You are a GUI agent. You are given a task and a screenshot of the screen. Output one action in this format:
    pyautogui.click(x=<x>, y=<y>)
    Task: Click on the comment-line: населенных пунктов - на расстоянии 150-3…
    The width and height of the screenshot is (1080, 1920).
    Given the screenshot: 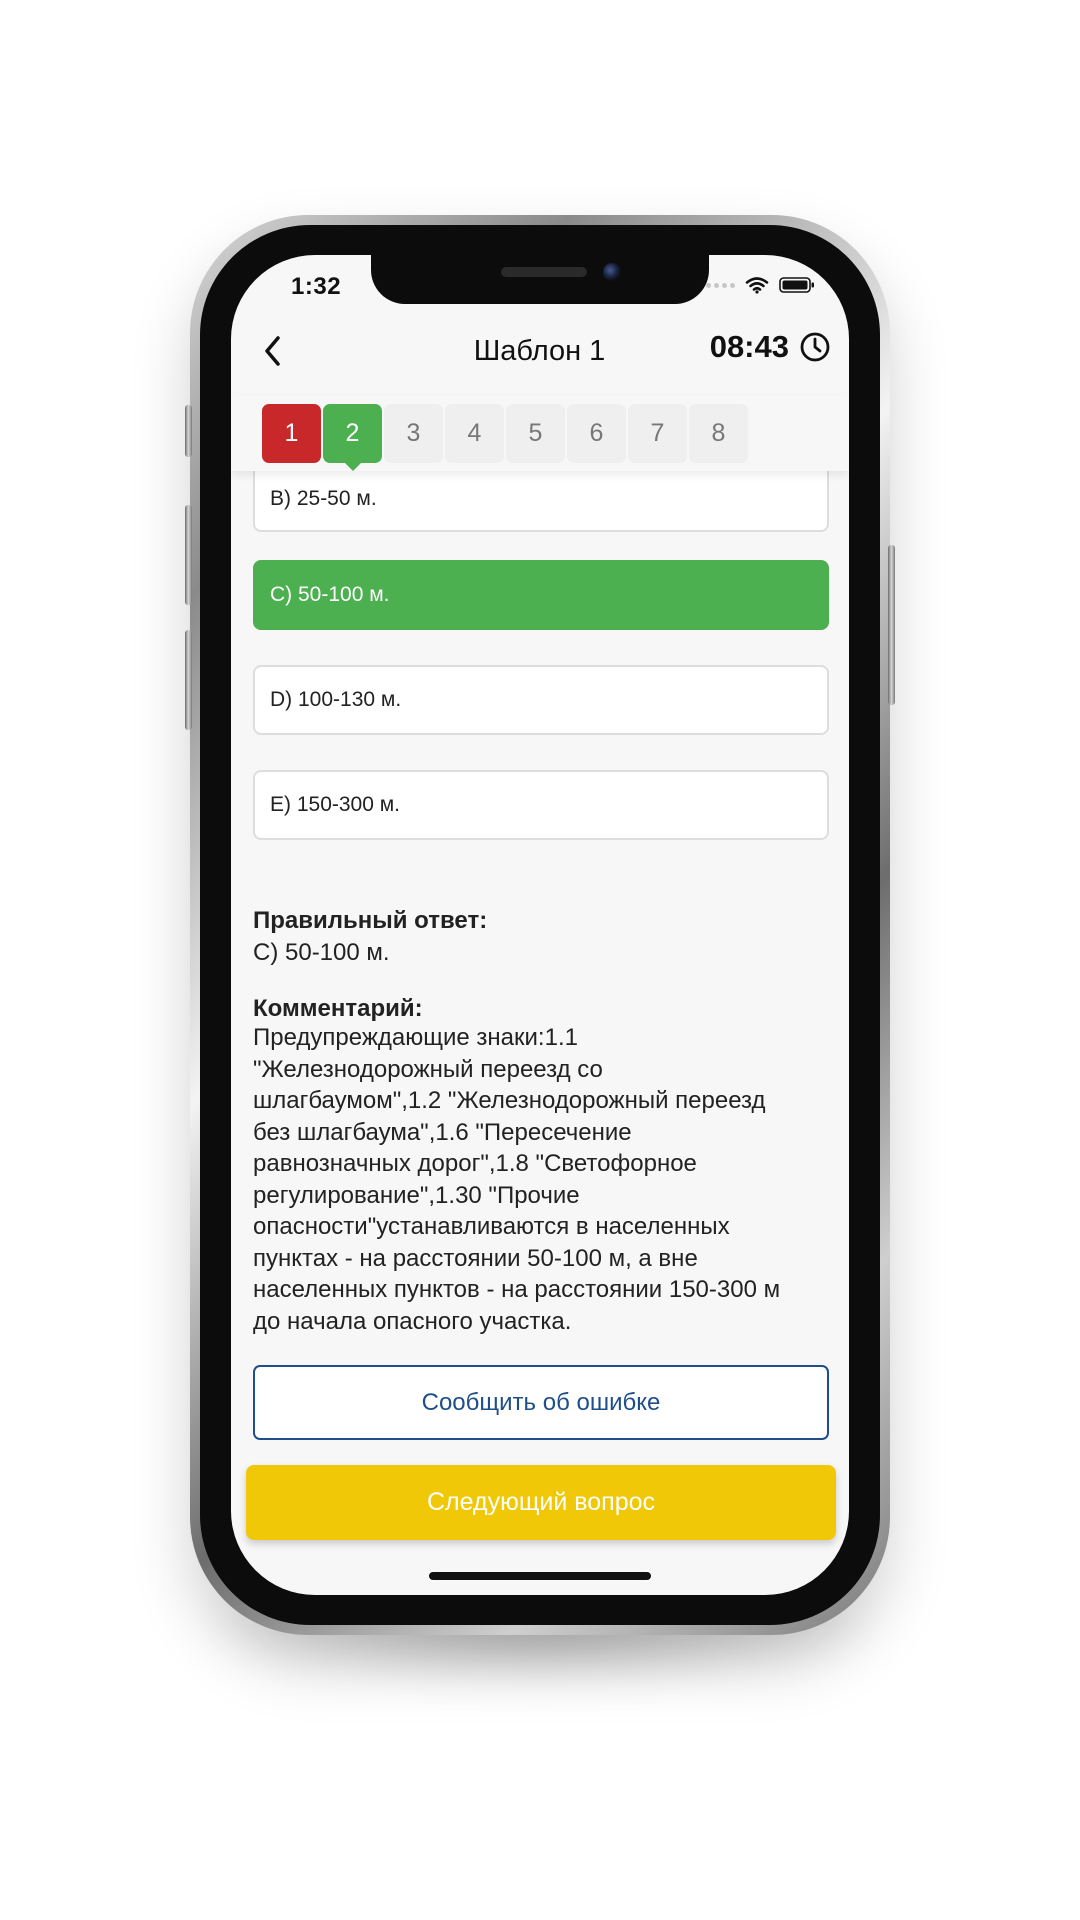 What is the action you would take?
    pyautogui.click(x=517, y=1289)
    